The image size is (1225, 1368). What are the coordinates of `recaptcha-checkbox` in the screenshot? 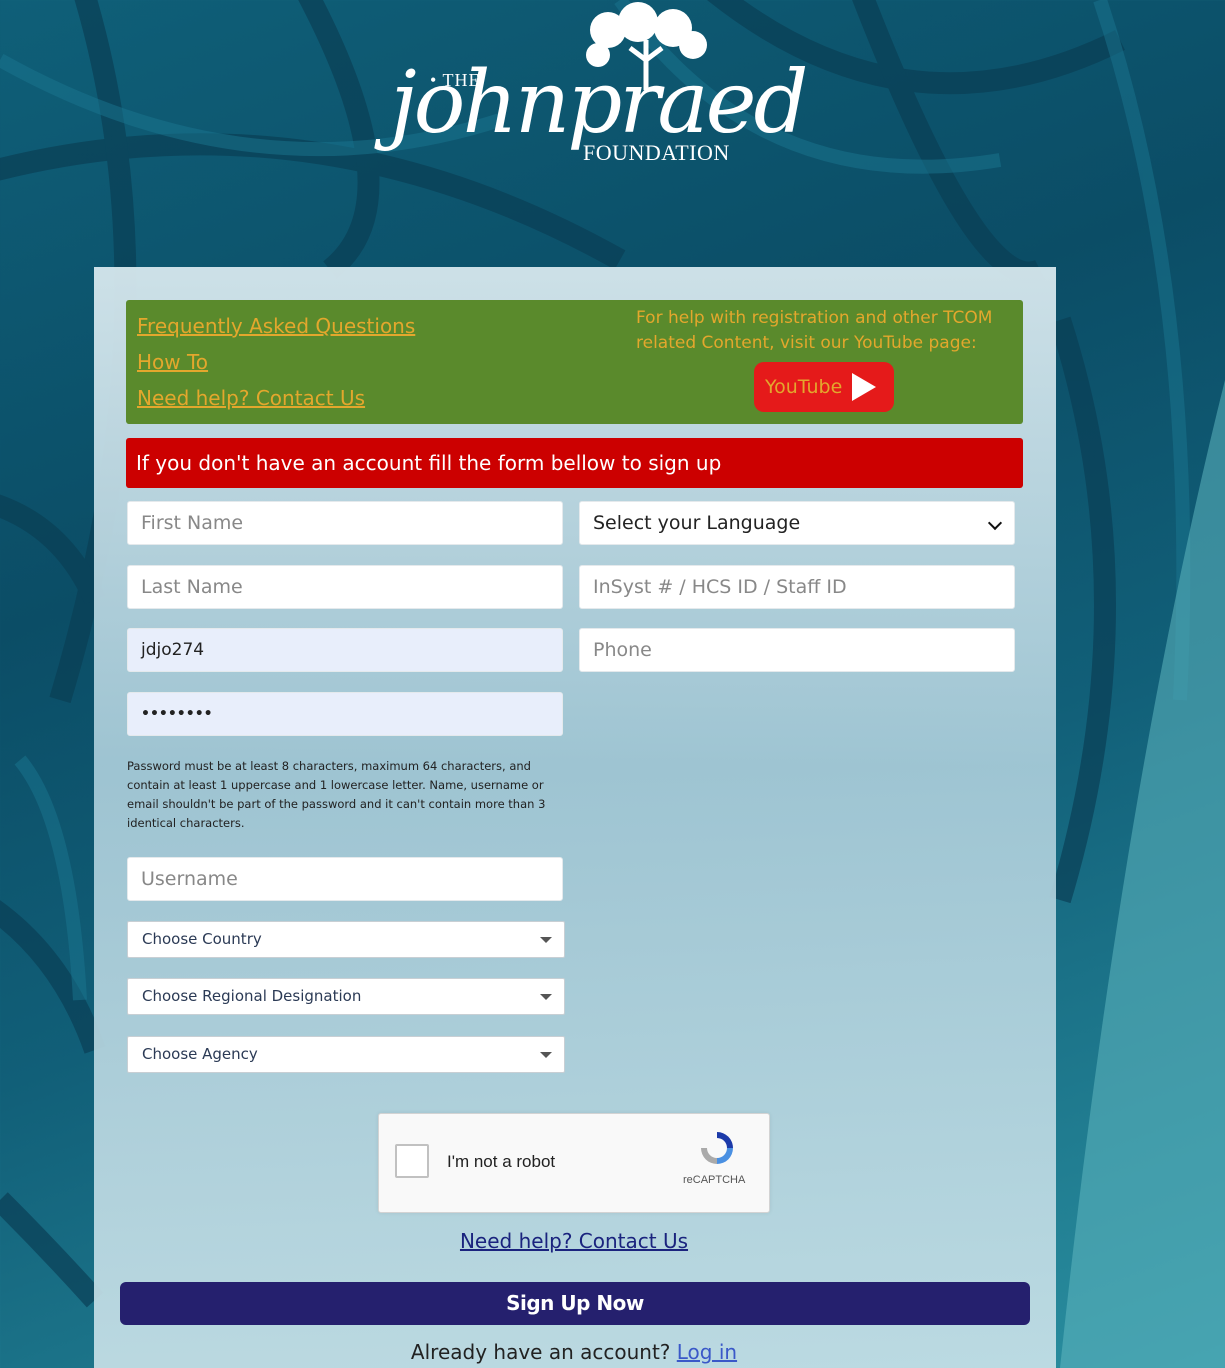 It's located at (412, 1161).